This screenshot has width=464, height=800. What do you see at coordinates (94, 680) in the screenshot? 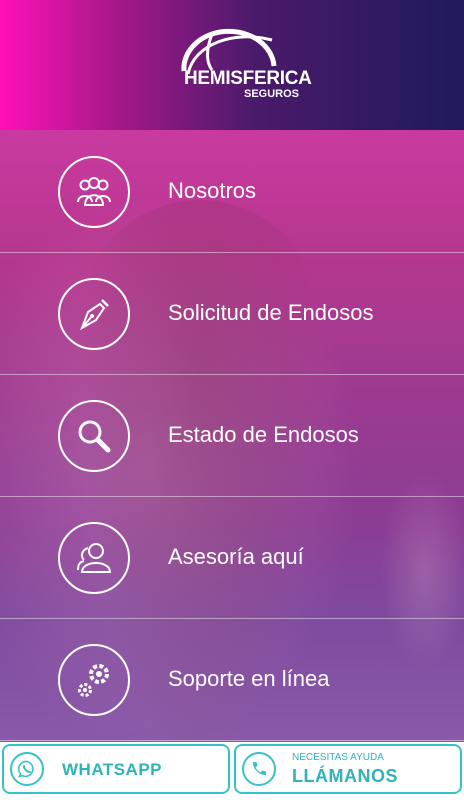
I see `gears-icon` at bounding box center [94, 680].